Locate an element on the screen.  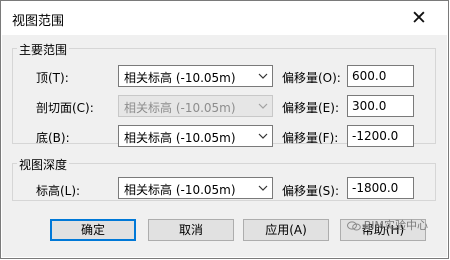
depth-offset-field: -1800.0 is located at coordinates (380, 188).